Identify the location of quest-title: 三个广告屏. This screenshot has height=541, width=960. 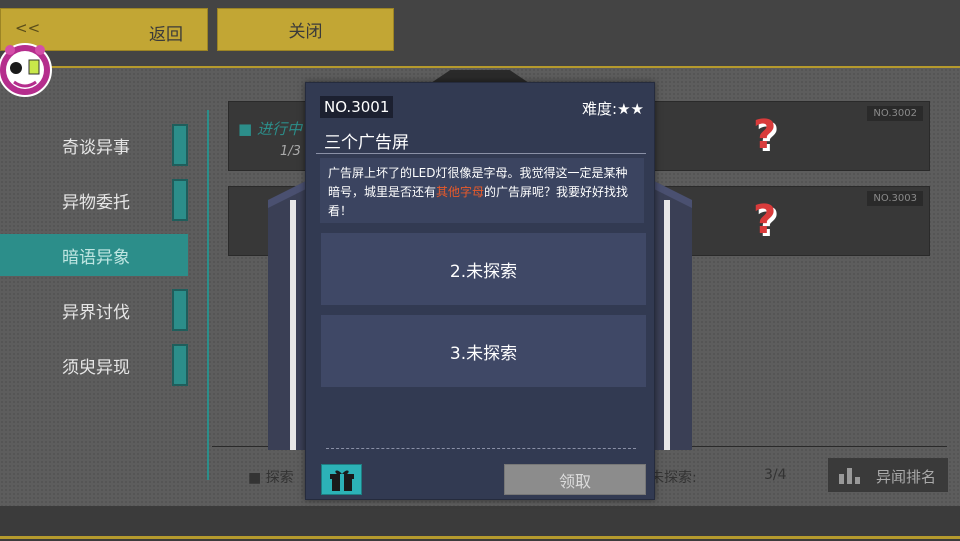
(366, 143).